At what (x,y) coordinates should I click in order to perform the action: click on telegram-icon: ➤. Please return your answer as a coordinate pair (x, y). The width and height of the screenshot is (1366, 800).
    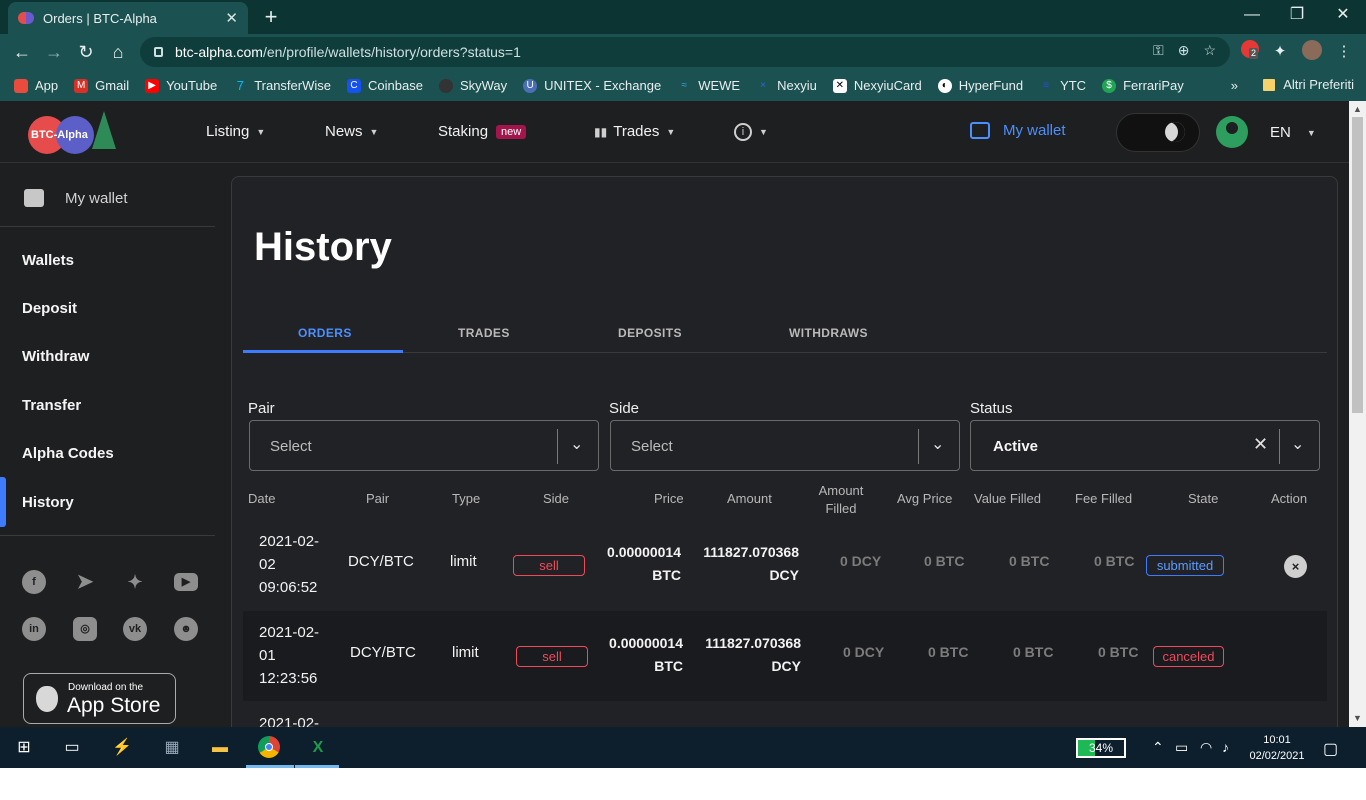
    Looking at the image, I should click on (85, 582).